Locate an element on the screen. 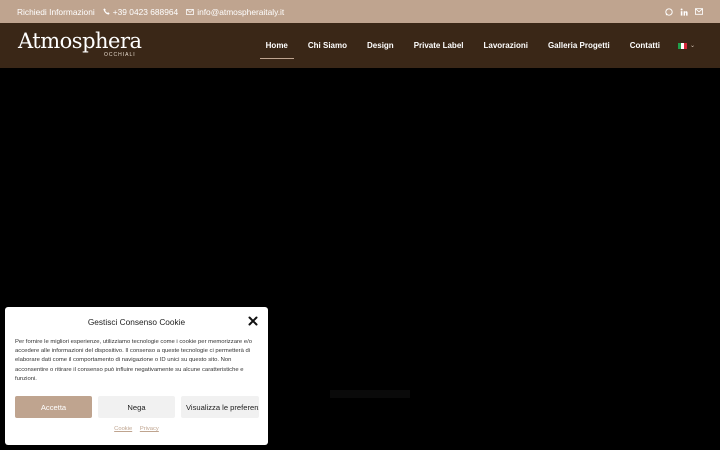 The height and width of the screenshot is (450, 720). accept-button: Accetta is located at coordinates (53, 407).